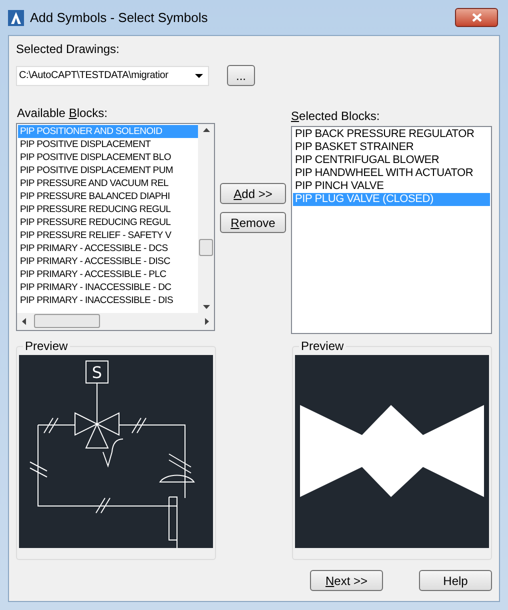 Image resolution: width=508 pixels, height=610 pixels. Describe the element at coordinates (108, 274) in the screenshot. I see `list-item: PIP PRIMARY - ACCESSIBLE - PLC` at that location.